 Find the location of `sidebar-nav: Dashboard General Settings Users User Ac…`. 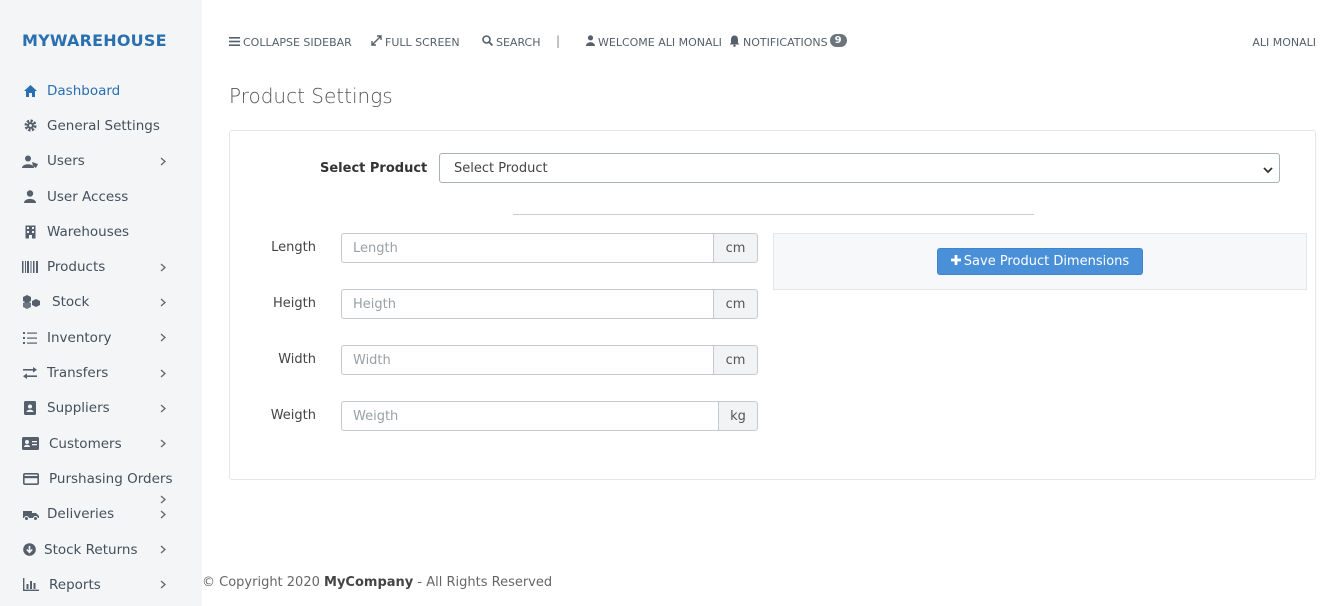

sidebar-nav: Dashboard General Settings Users User Ac… is located at coordinates (101, 337).